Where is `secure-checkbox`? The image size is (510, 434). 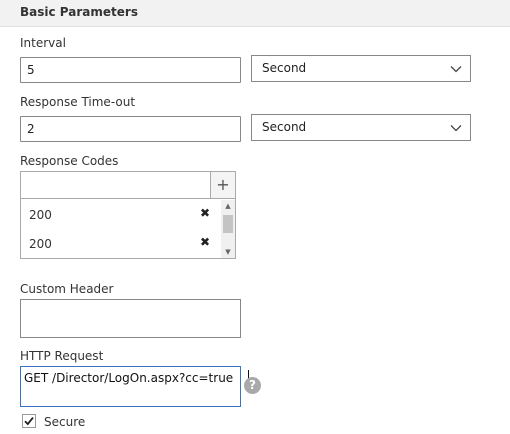
secure-checkbox is located at coordinates (29, 421).